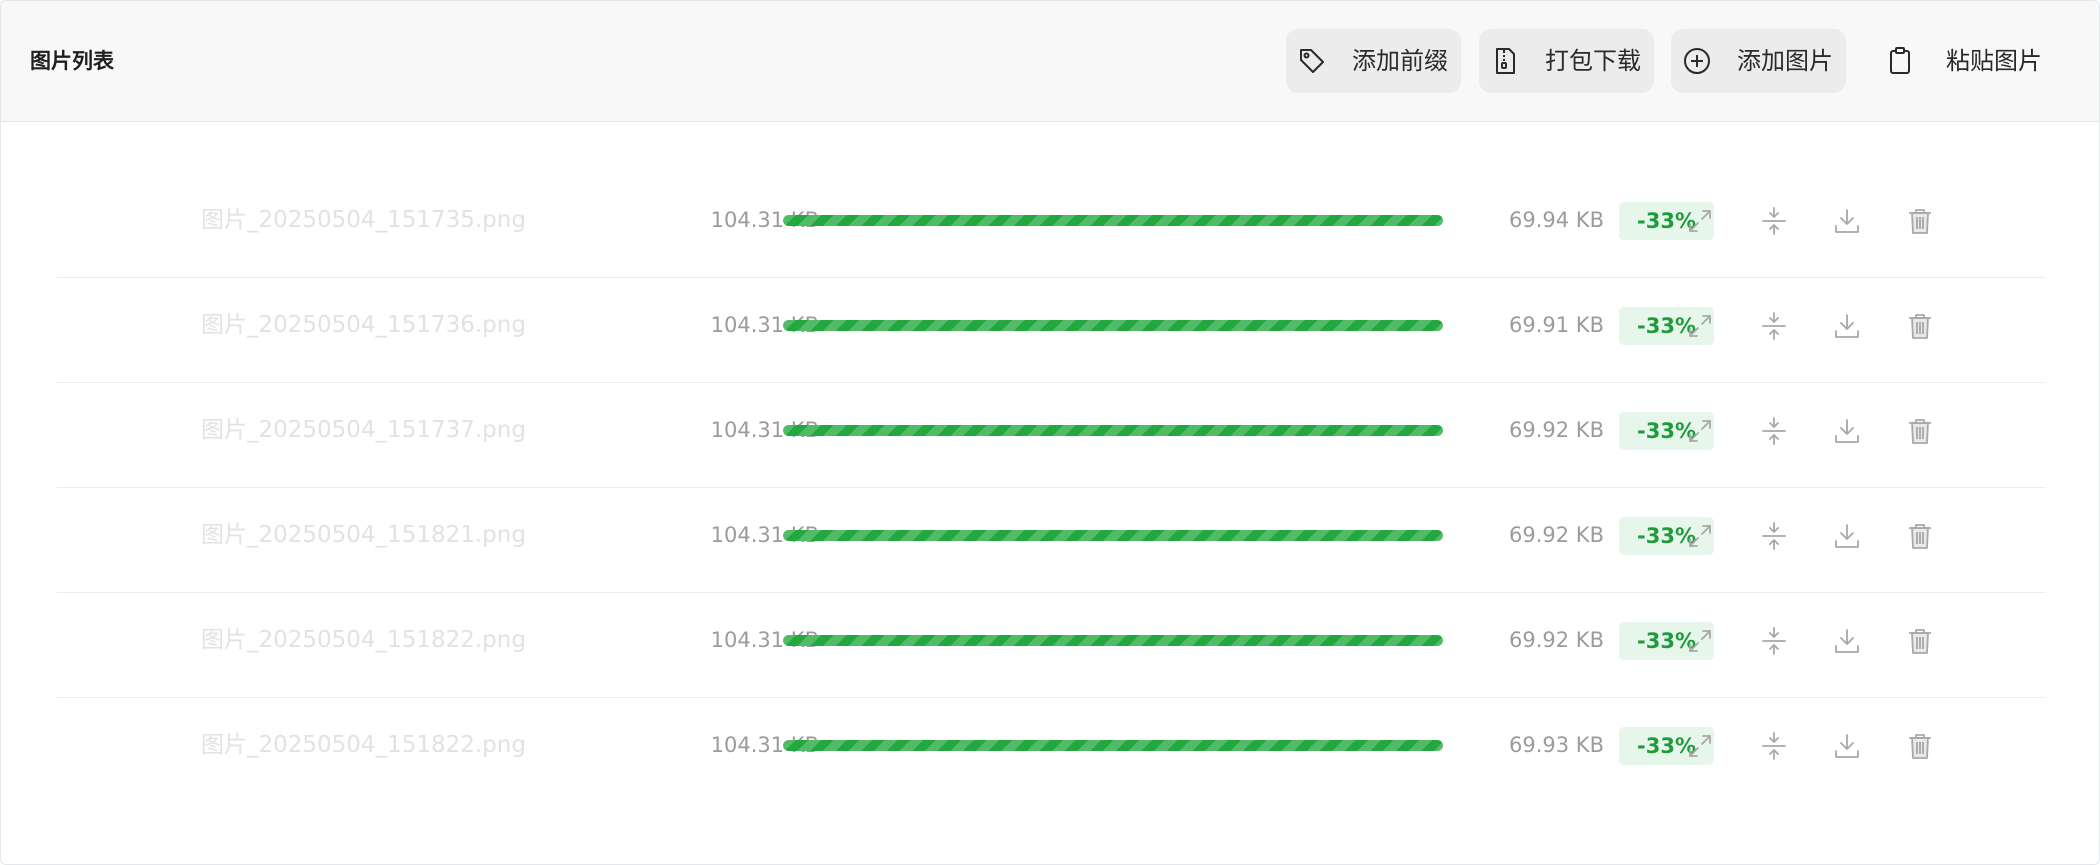  What do you see at coordinates (1994, 61) in the screenshot?
I see `paste-image-label: 粘贴图片` at bounding box center [1994, 61].